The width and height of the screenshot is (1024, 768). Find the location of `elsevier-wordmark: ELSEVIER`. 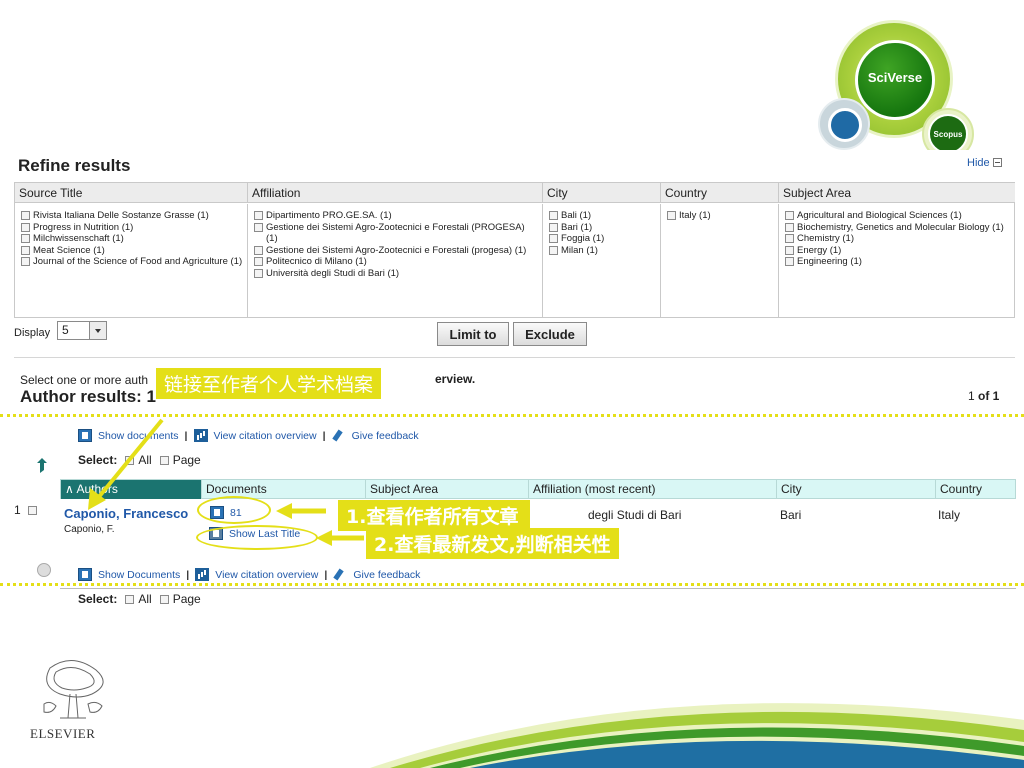

elsevier-wordmark: ELSEVIER is located at coordinates (63, 733).